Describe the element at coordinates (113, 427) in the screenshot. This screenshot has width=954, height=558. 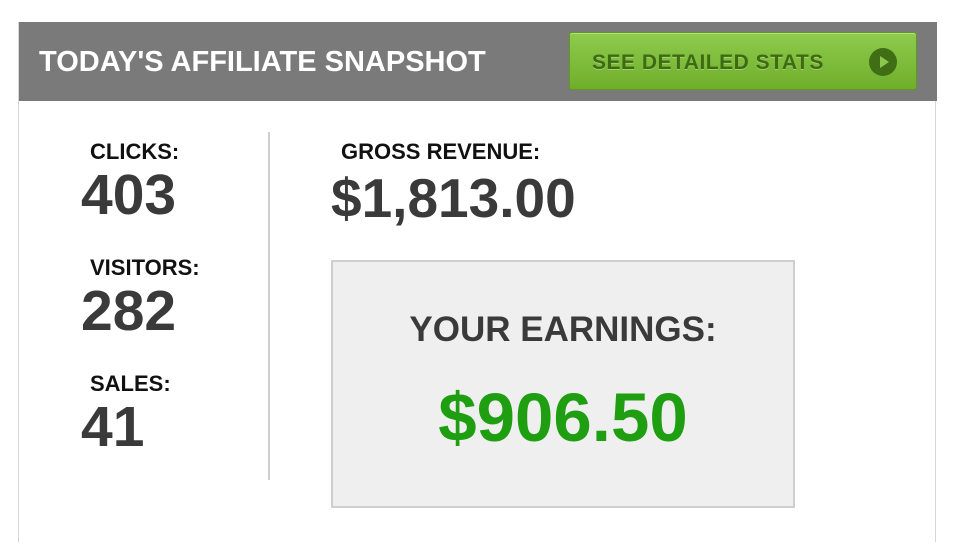
I see `sales-value: 41` at that location.